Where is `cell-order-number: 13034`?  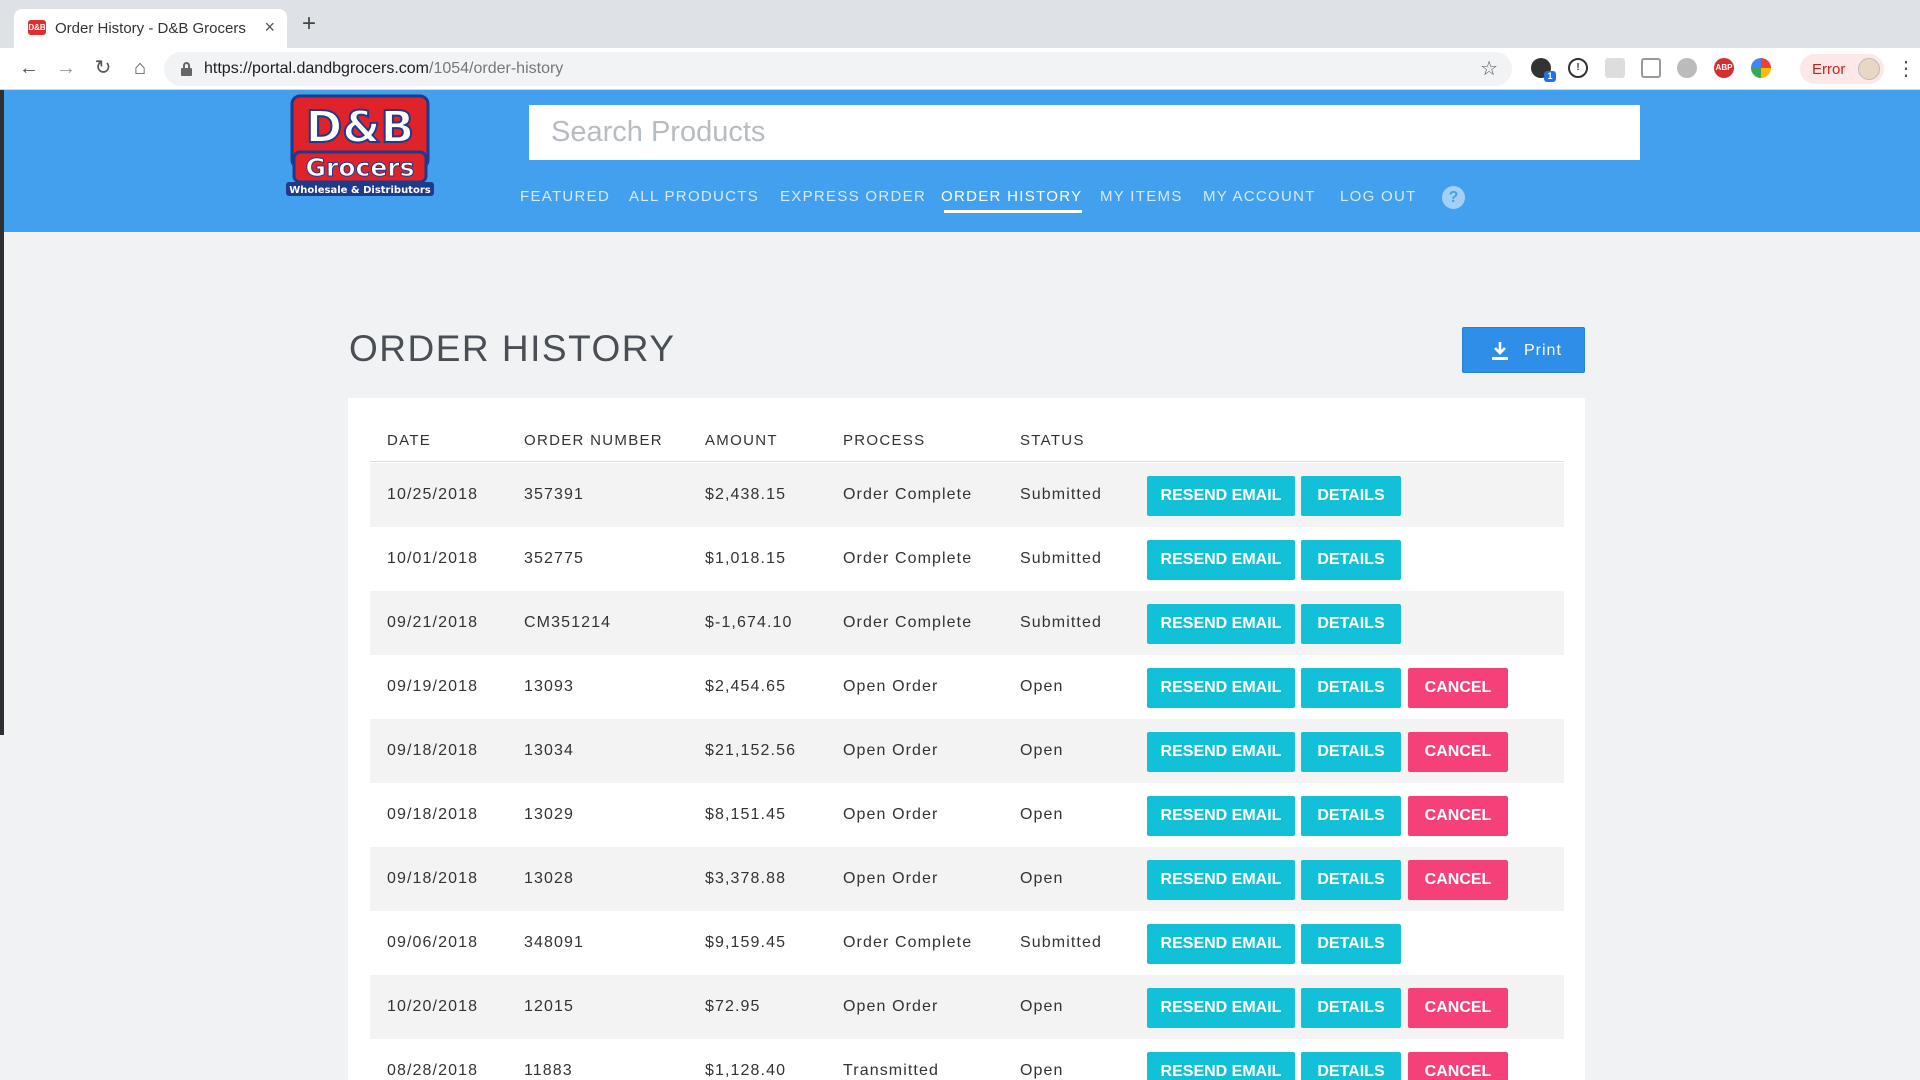 cell-order-number: 13034 is located at coordinates (549, 750).